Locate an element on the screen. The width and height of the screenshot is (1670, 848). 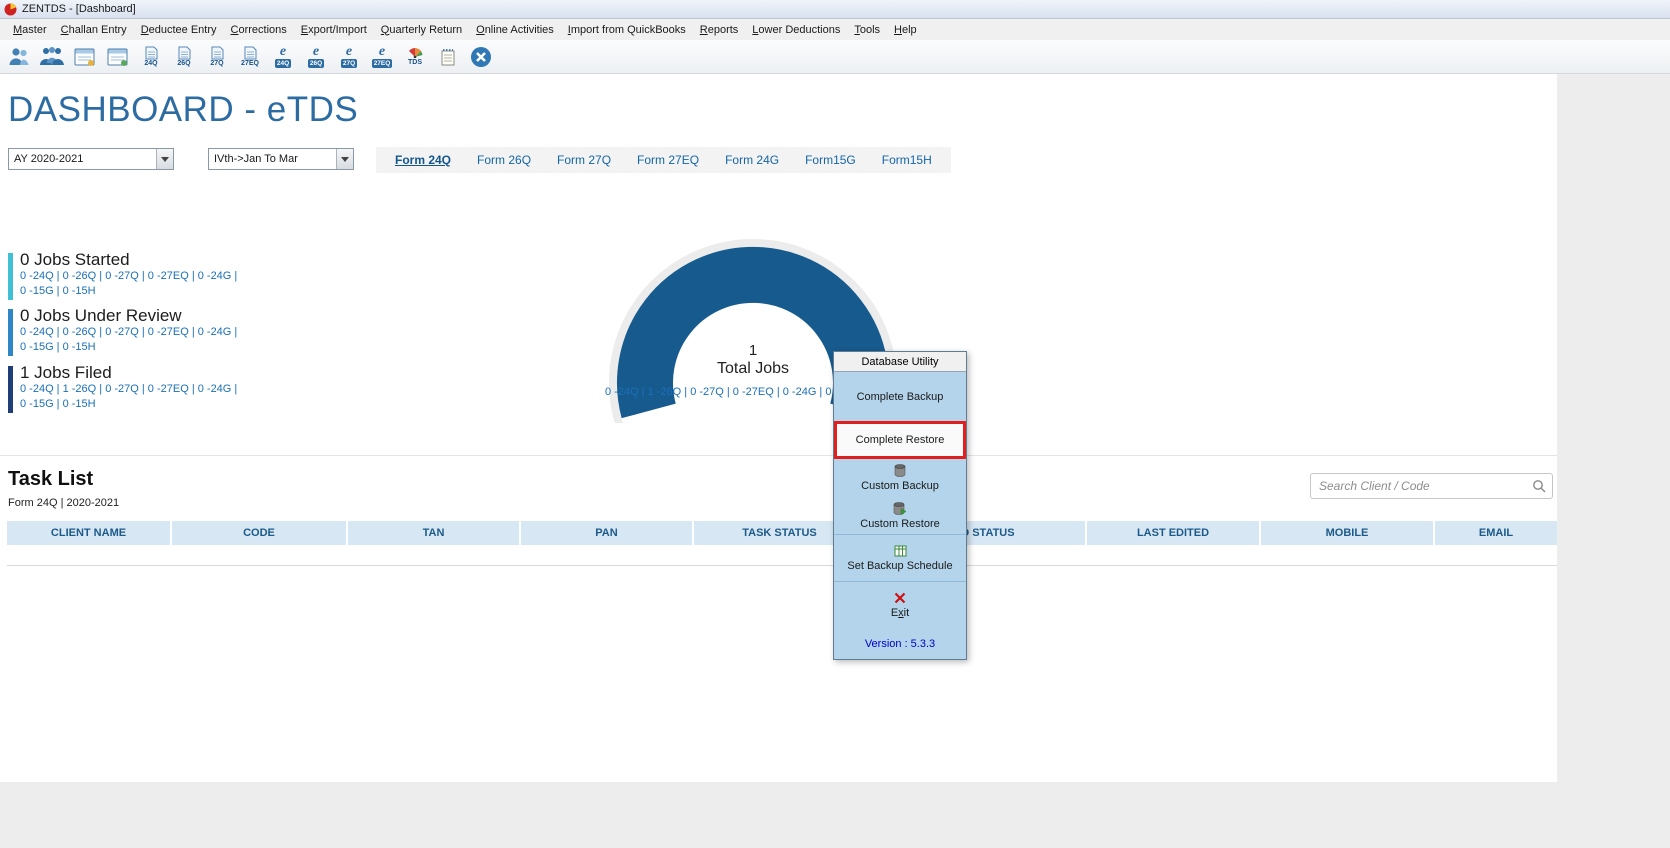
popup-item-label: Custom Backup is located at coordinates (900, 486).